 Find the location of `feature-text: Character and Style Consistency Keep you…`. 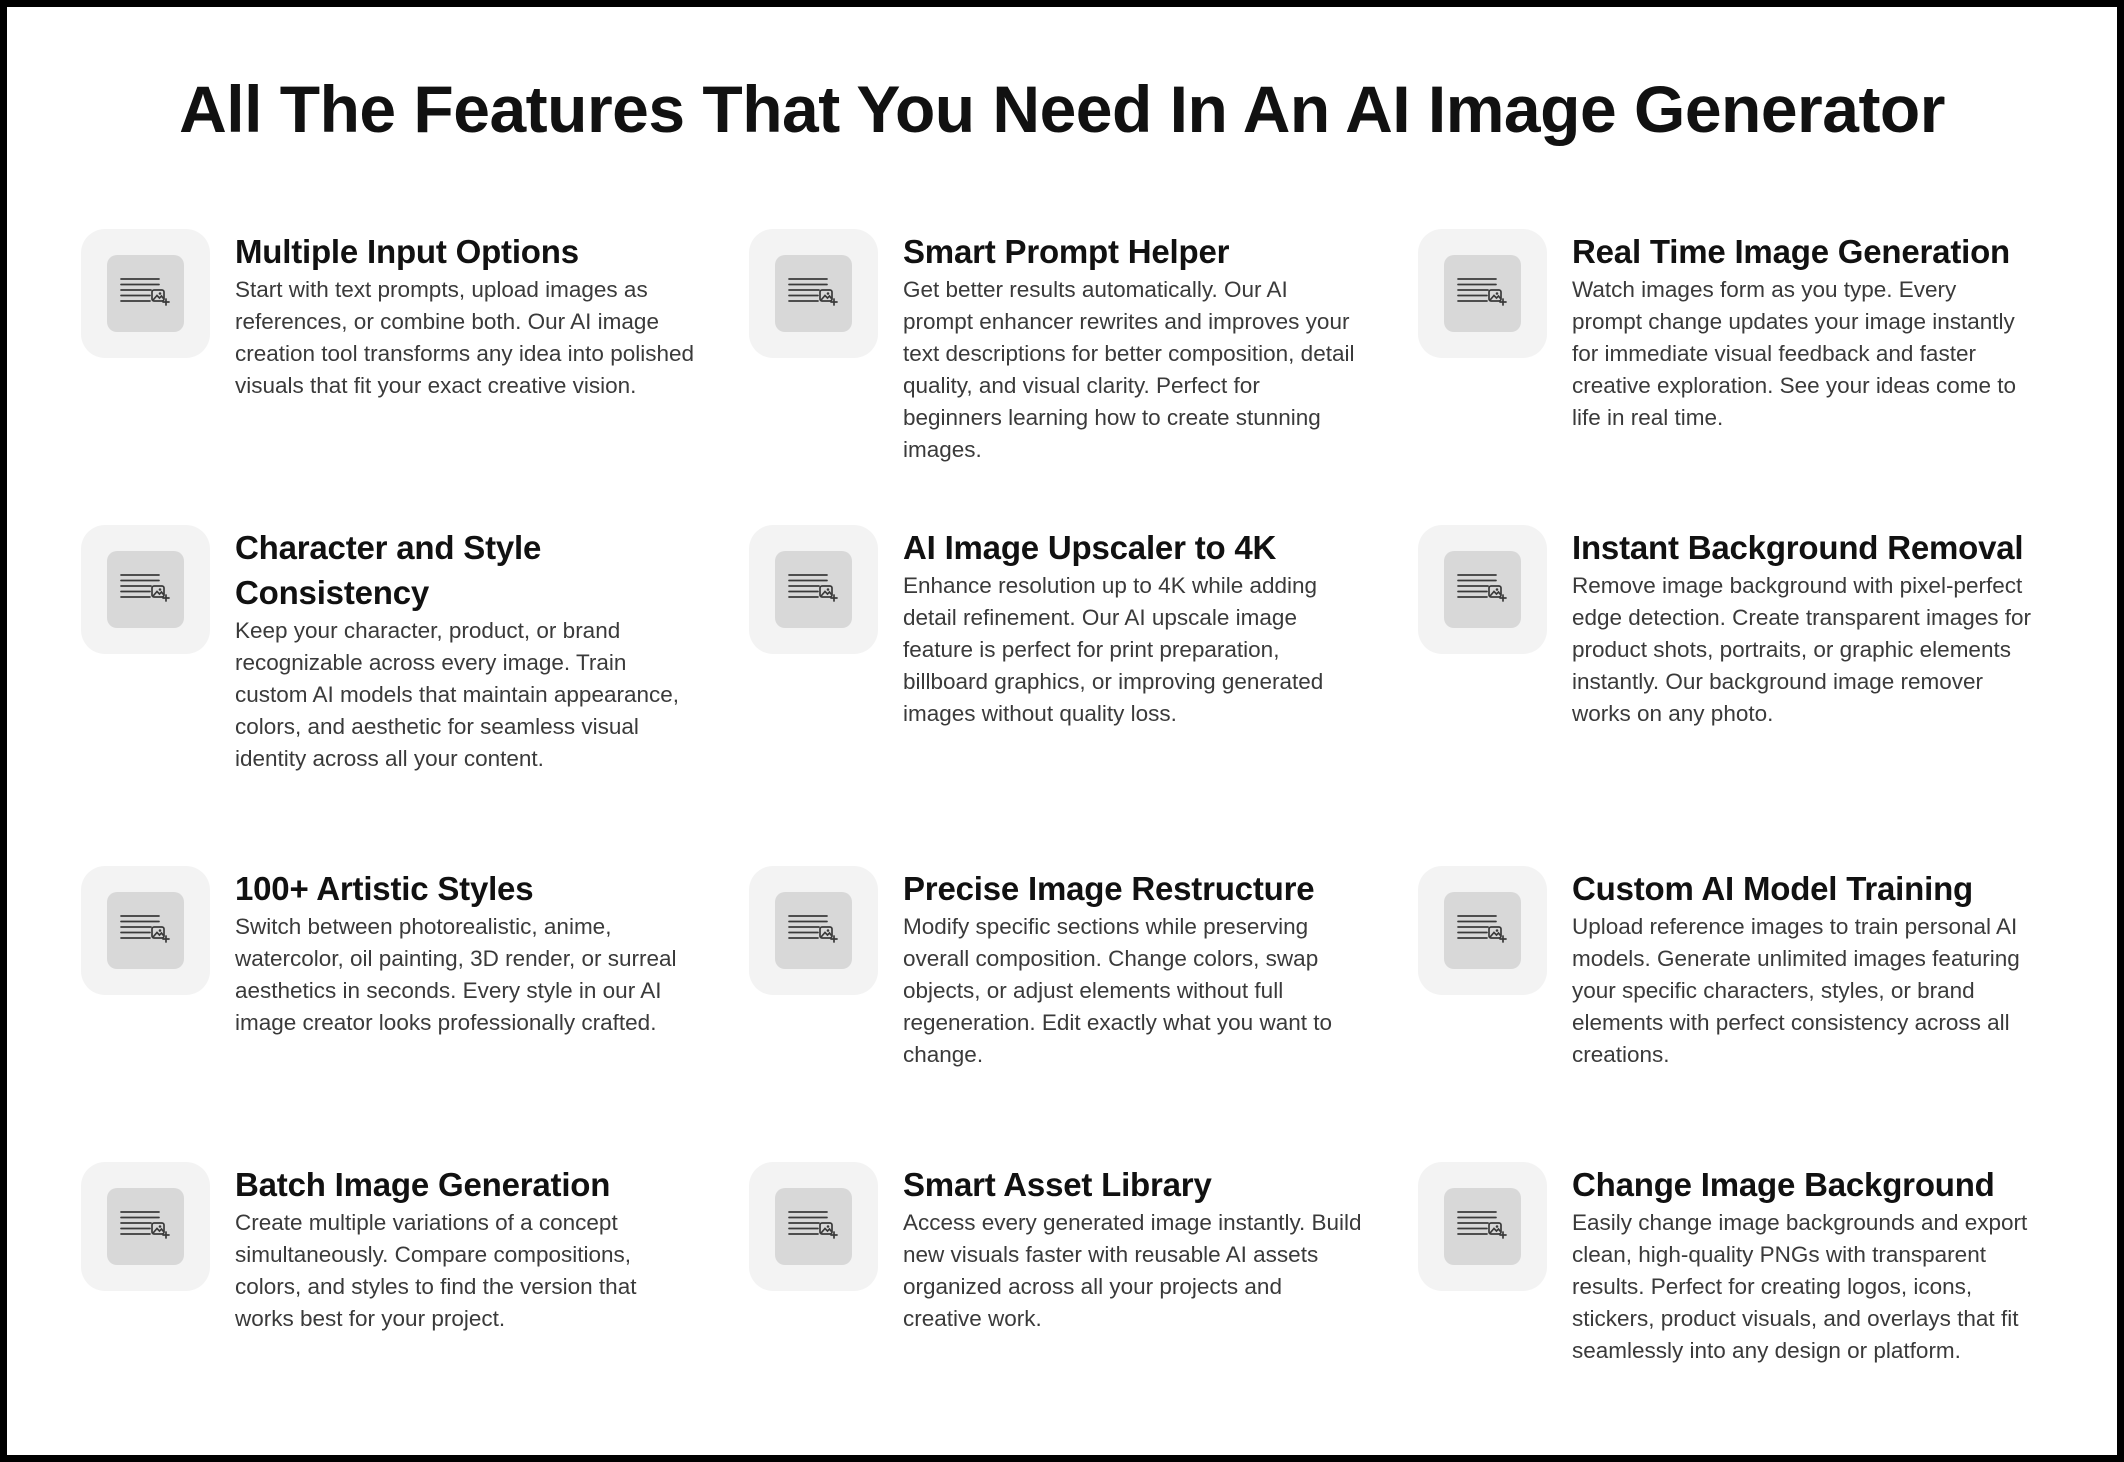

feature-text: Character and Style Consistency Keep you… is located at coordinates (465, 650).